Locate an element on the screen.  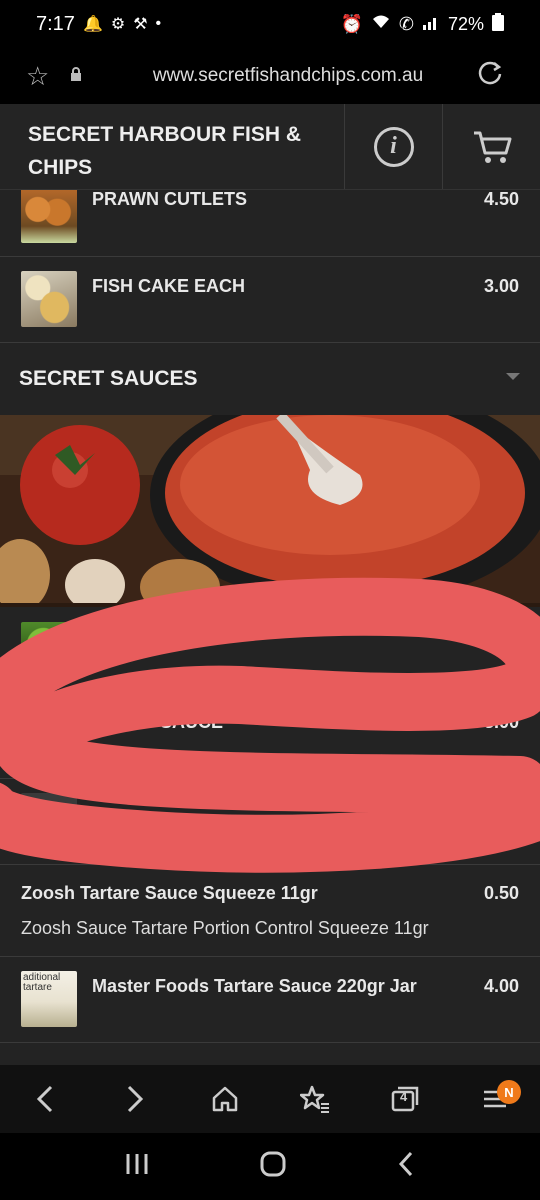
status-notification-icons: 🔔 ⚙ ⚒ • is located at coordinates (122, 24).